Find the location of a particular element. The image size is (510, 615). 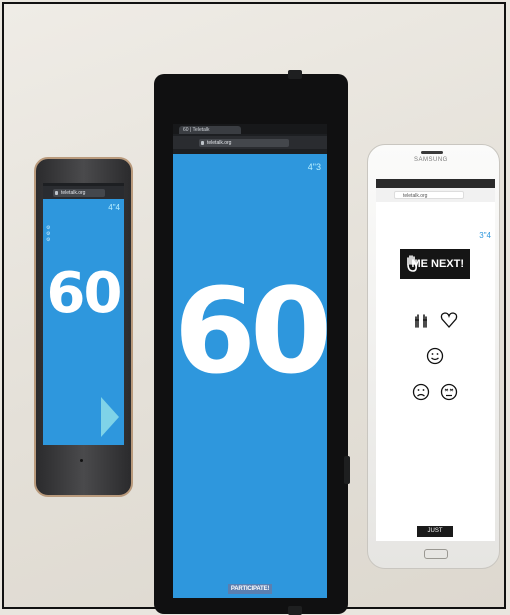

right-url-row: teletalk.org is located at coordinates (435, 195).